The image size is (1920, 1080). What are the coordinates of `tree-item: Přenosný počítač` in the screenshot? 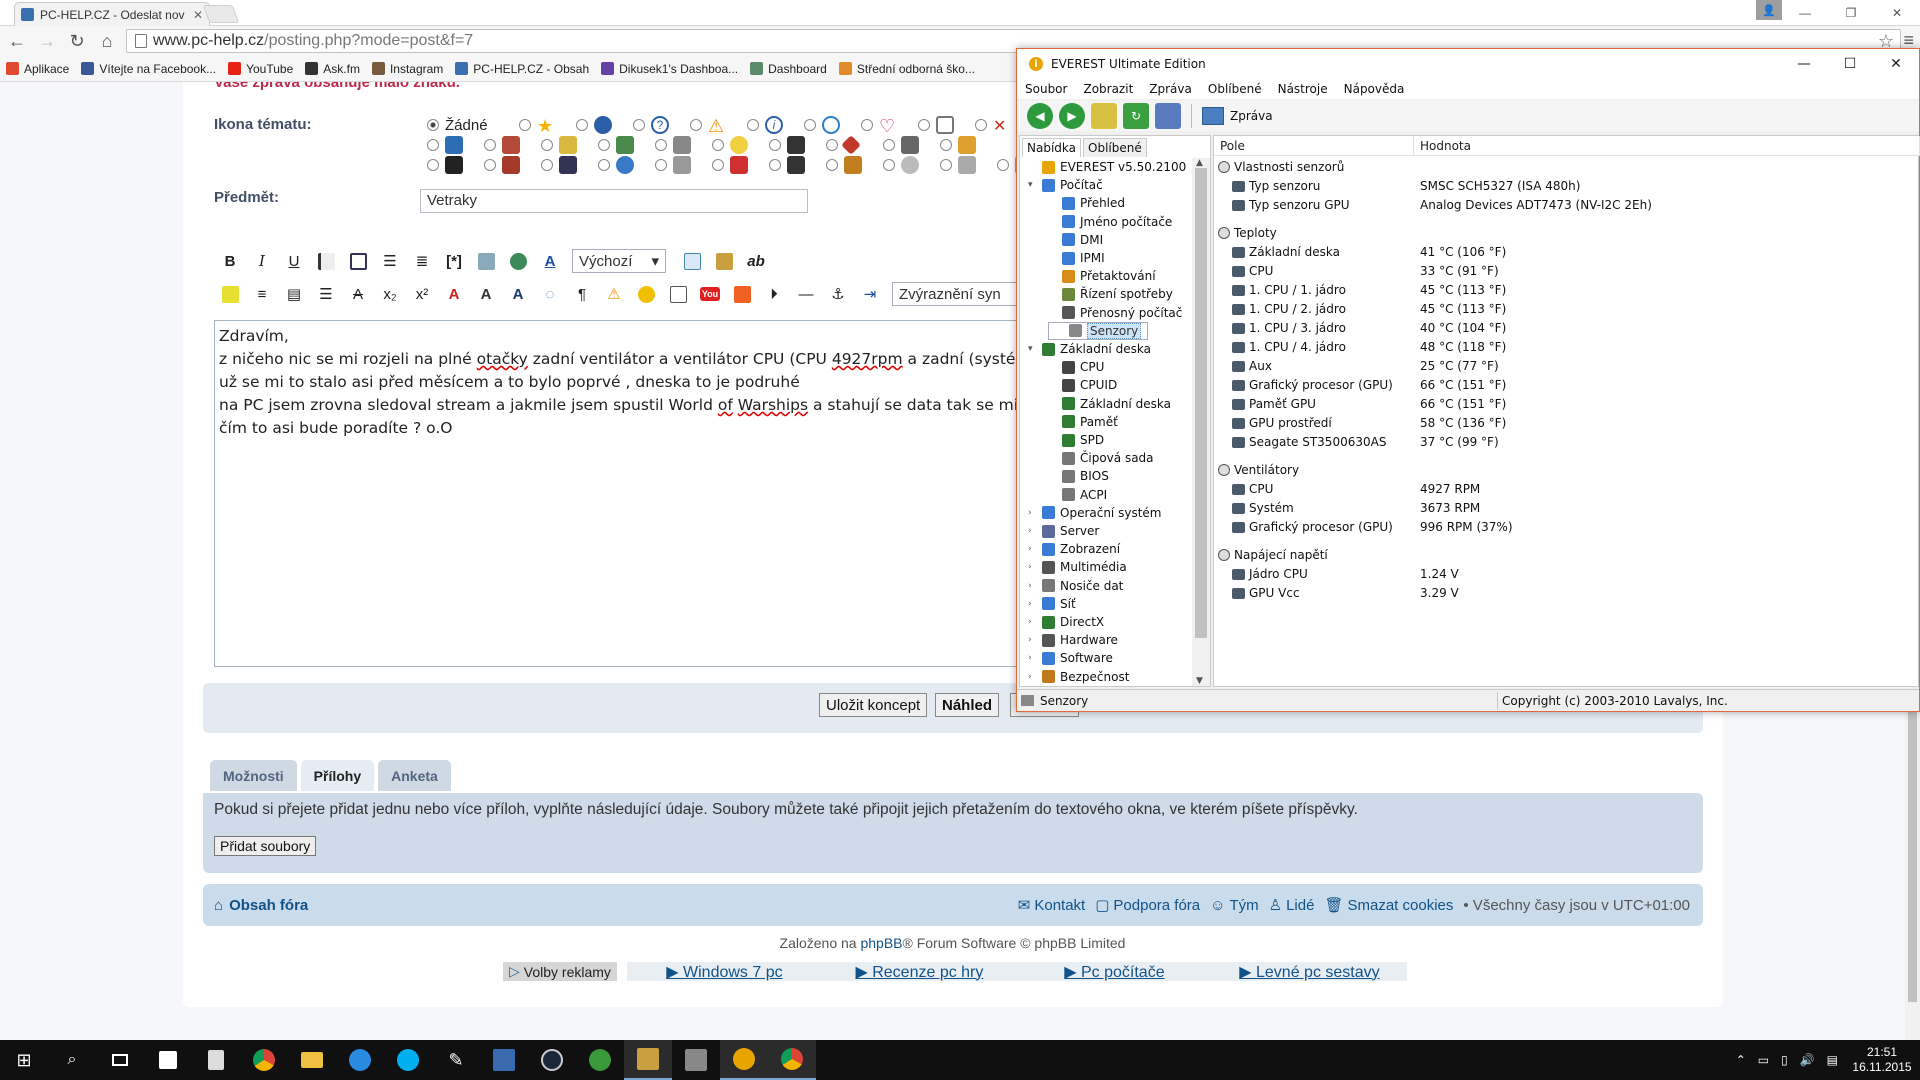 It's located at (1115, 313).